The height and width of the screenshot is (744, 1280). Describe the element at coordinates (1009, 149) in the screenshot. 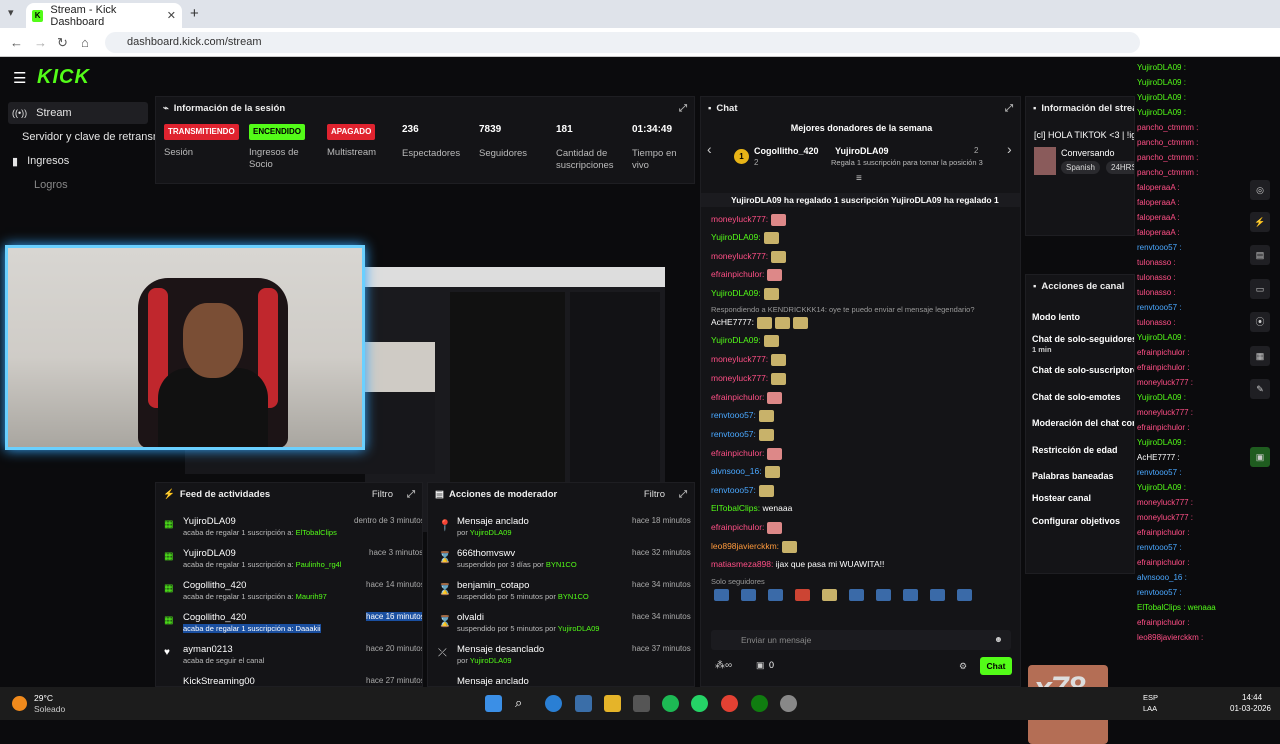

I see `next-arrow-icon: ›` at that location.